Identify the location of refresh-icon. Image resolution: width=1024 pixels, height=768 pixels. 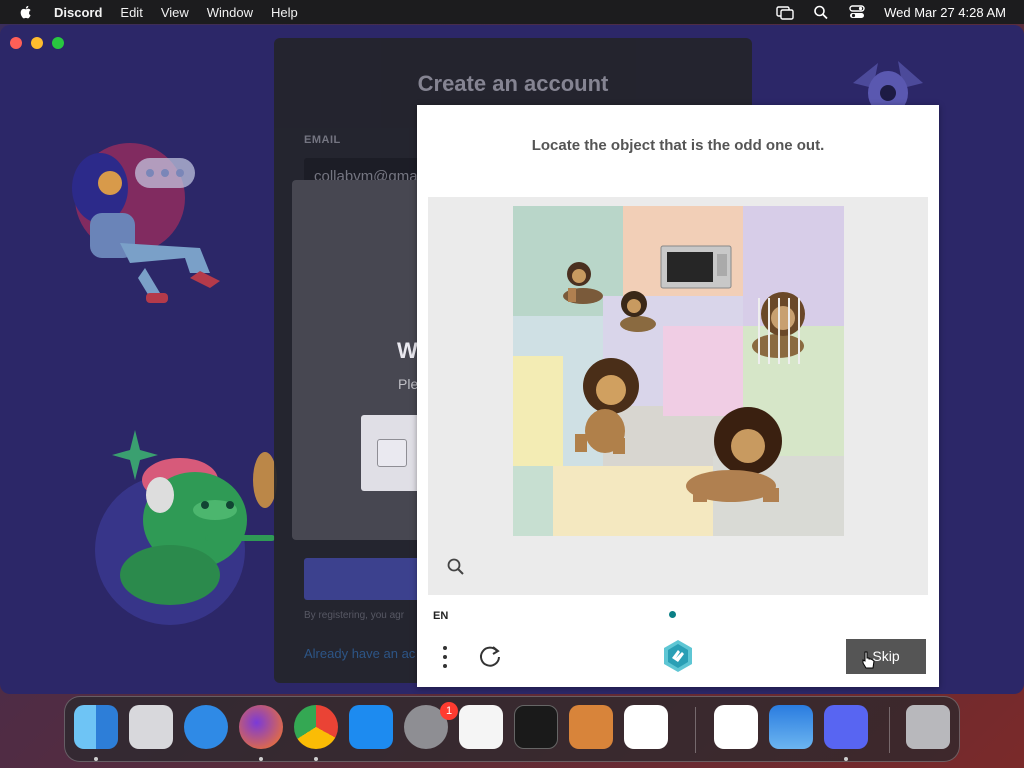
(490, 656).